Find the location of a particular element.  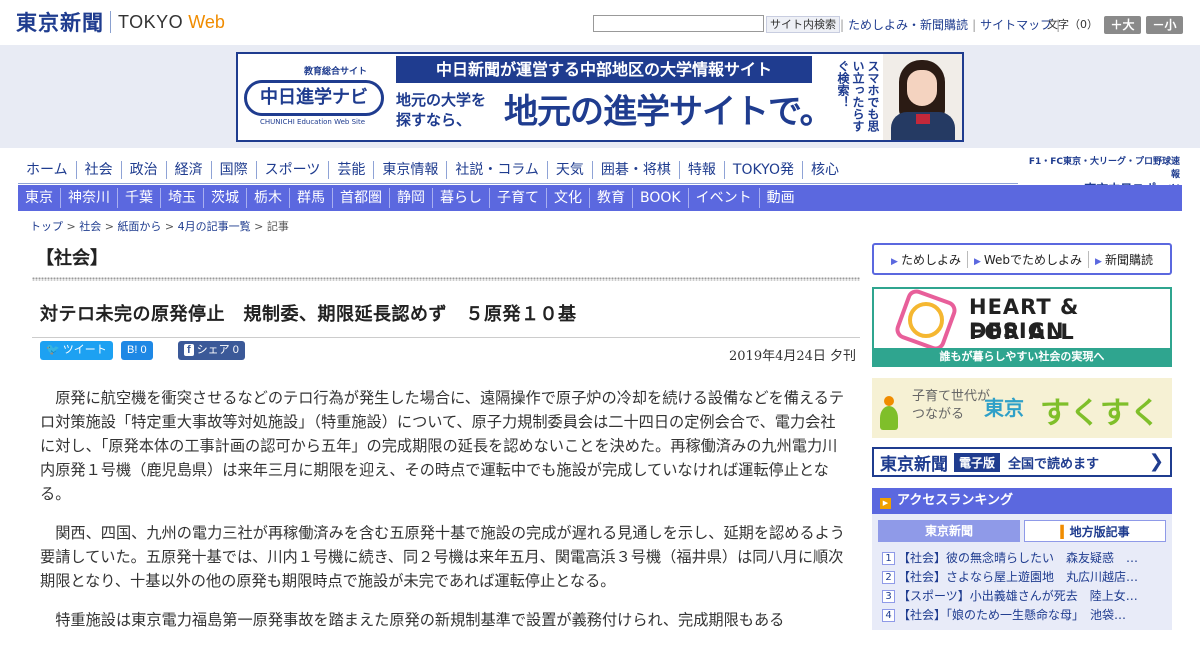

secondary-nav-item: 教育 is located at coordinates (610, 198).